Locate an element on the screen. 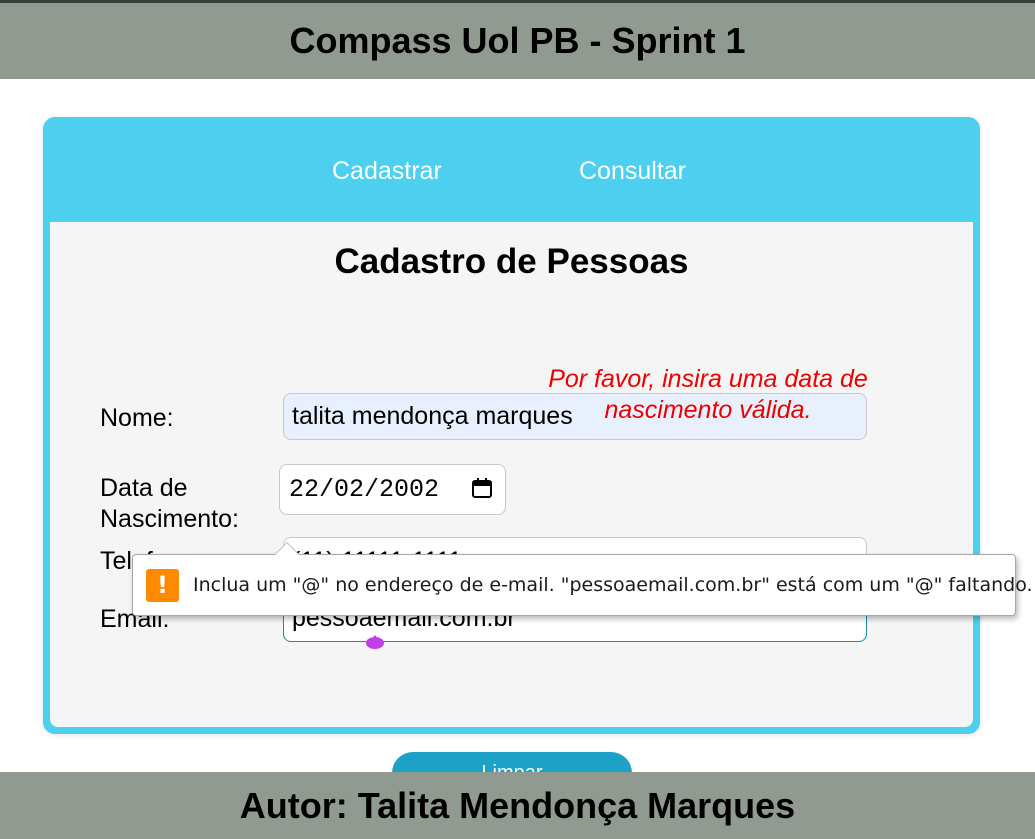 The width and height of the screenshot is (1035, 839). calendar-icon is located at coordinates (482, 488).